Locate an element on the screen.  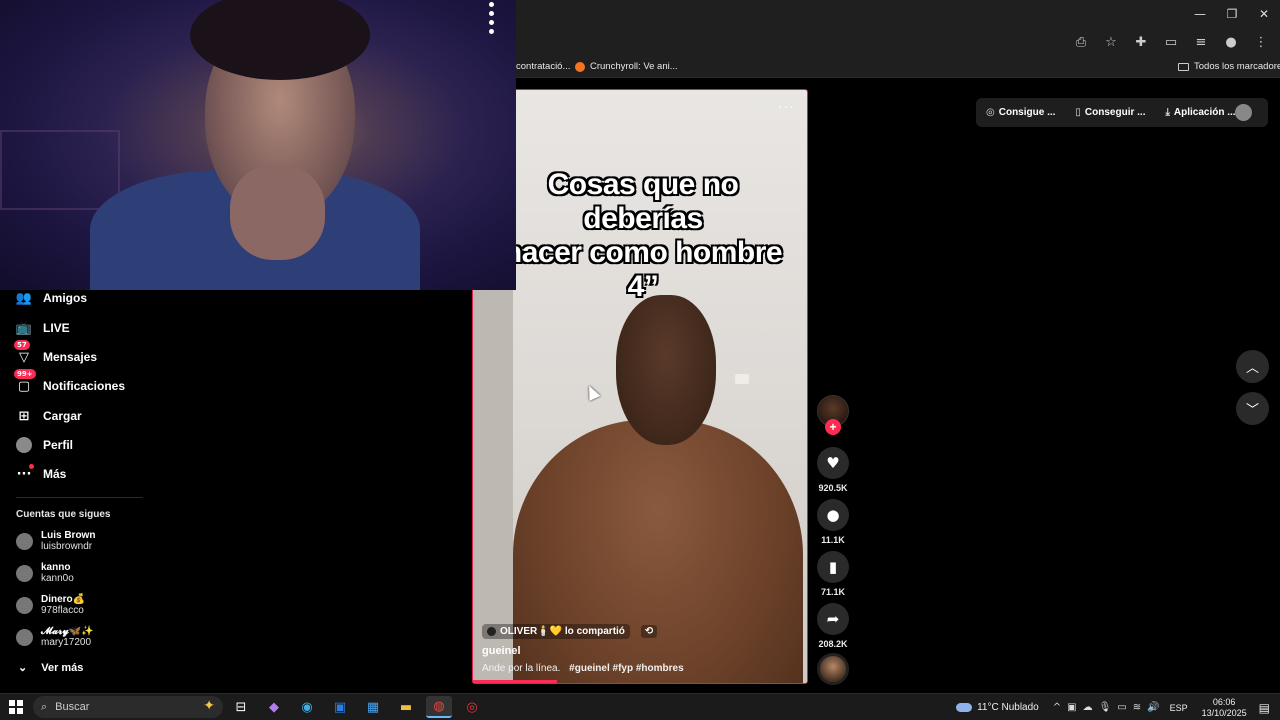
copilot-icon: ◆ is located at coordinates (274, 707).